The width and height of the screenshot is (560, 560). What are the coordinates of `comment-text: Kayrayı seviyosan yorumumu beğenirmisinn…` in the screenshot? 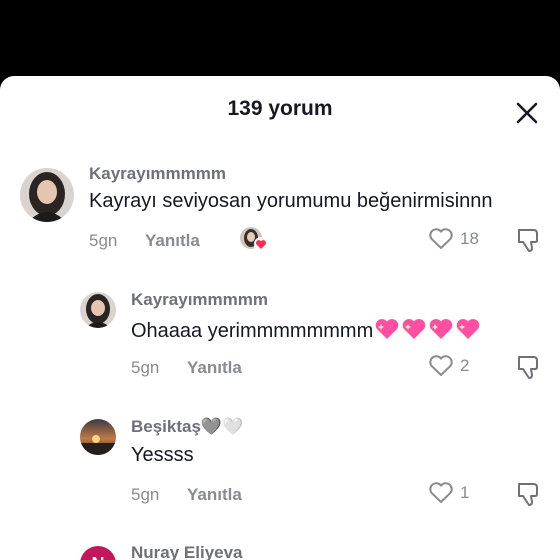 It's located at (291, 201).